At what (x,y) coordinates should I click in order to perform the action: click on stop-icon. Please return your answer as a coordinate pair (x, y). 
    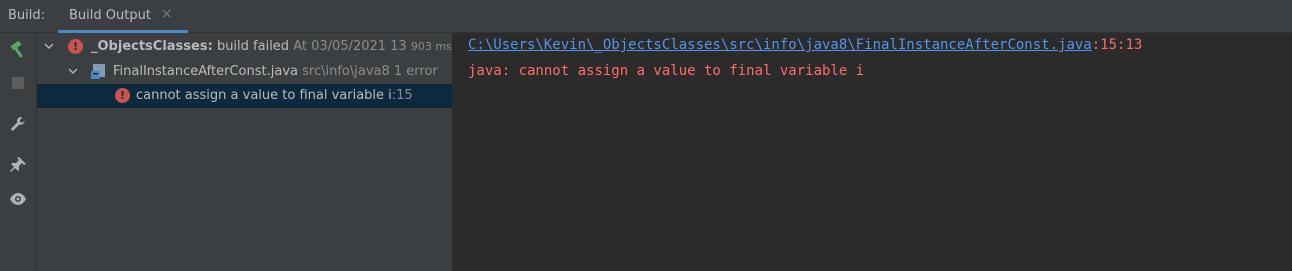
    Looking at the image, I should click on (18, 83).